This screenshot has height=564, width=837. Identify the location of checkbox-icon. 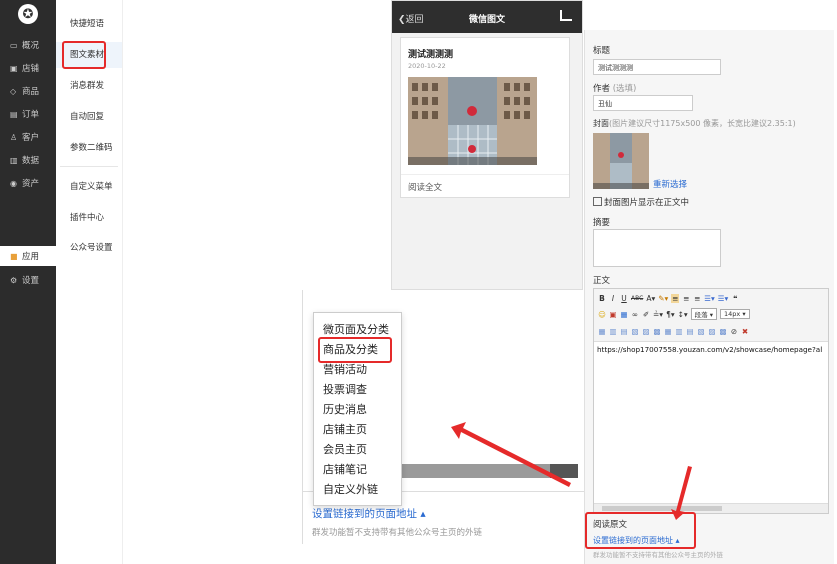
(597, 201).